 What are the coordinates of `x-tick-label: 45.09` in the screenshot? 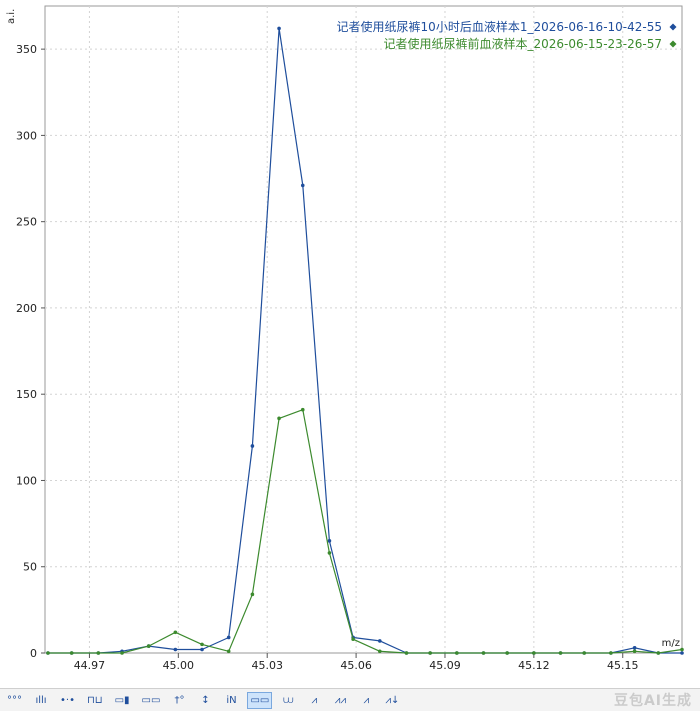 It's located at (445, 665).